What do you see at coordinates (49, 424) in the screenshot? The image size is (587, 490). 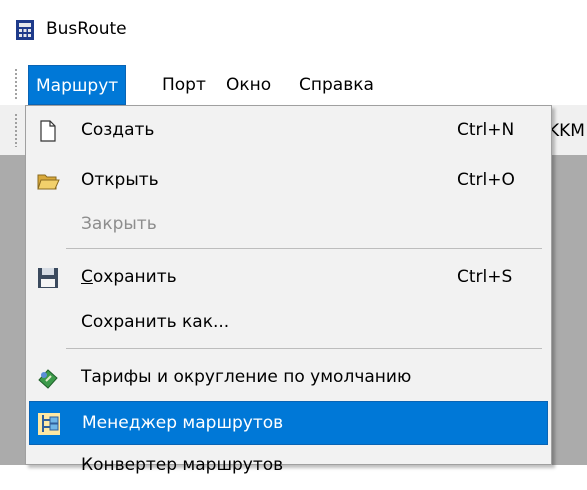 I see `route-manager-icon` at bounding box center [49, 424].